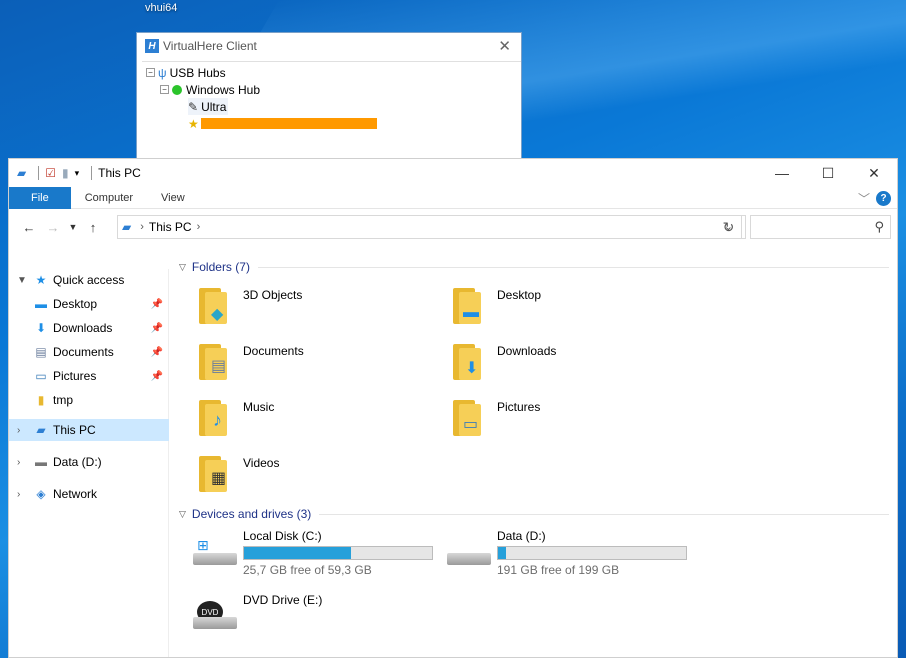 The height and width of the screenshot is (658, 906). I want to click on navigation-bar: ← → ▼ ↑ ▰ › This PC › ⌄ ↻ ⚲, so click(453, 227).